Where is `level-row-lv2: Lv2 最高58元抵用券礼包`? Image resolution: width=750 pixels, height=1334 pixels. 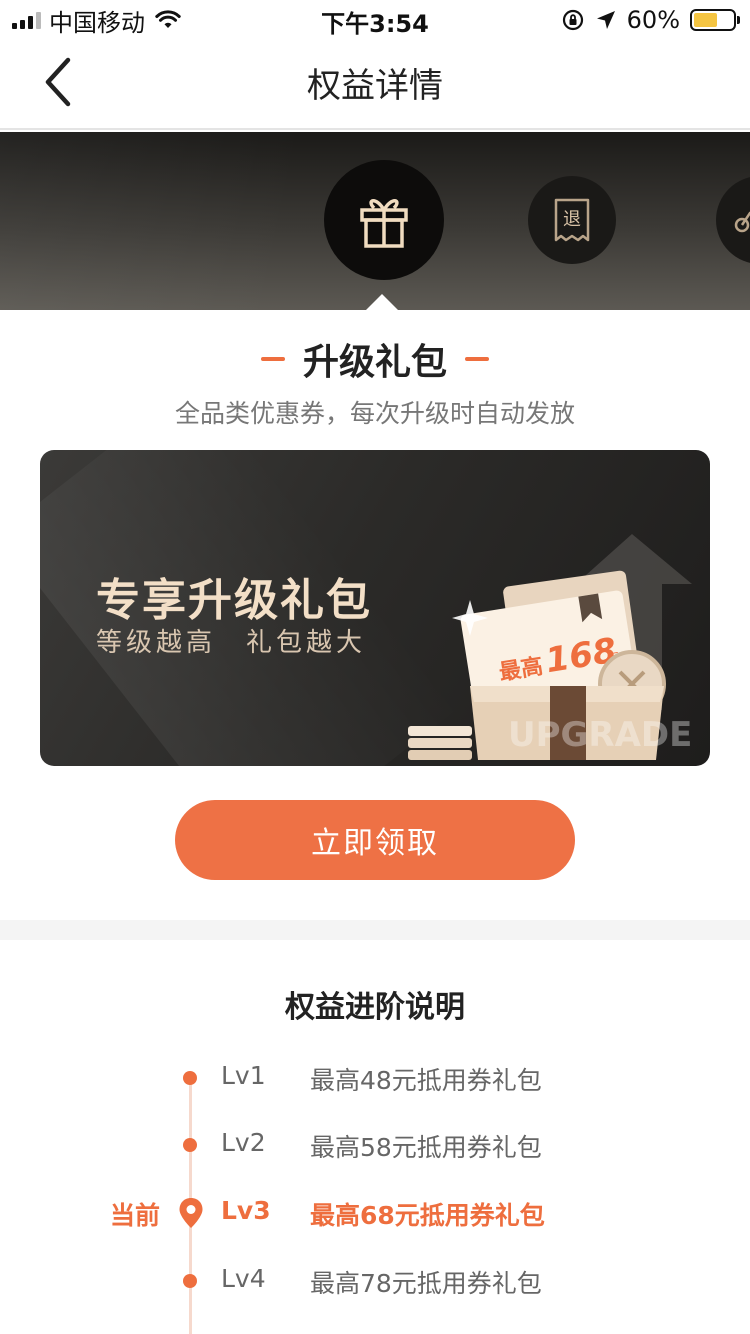 level-row-lv2: Lv2 最高58元抵用券礼包 is located at coordinates (375, 1145).